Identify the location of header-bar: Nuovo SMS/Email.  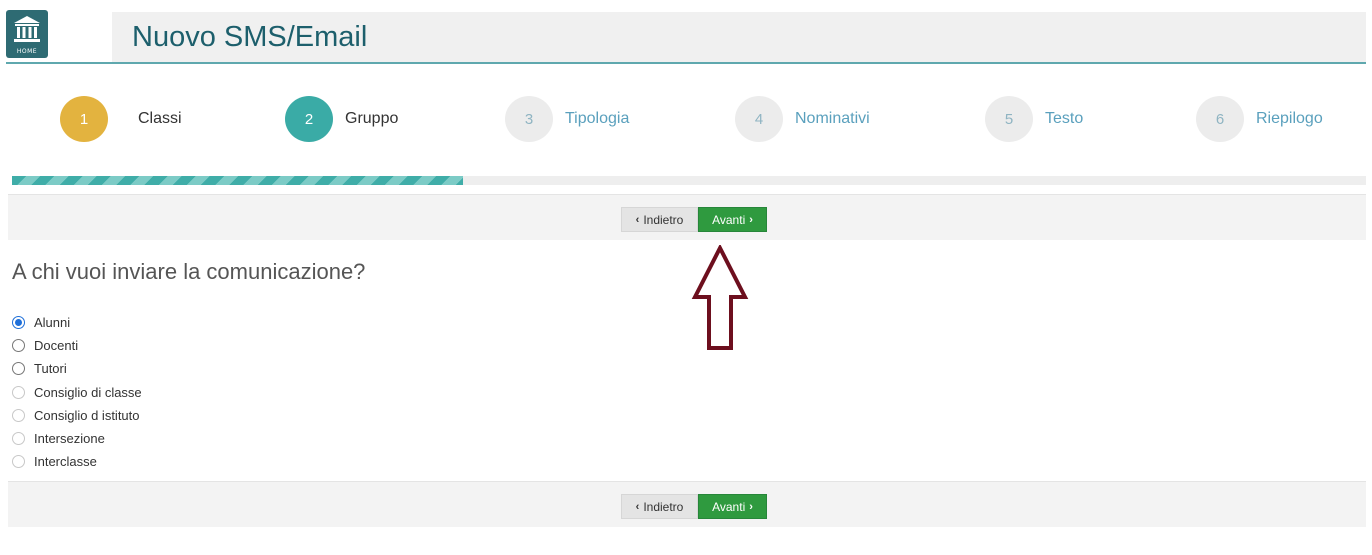
(739, 37).